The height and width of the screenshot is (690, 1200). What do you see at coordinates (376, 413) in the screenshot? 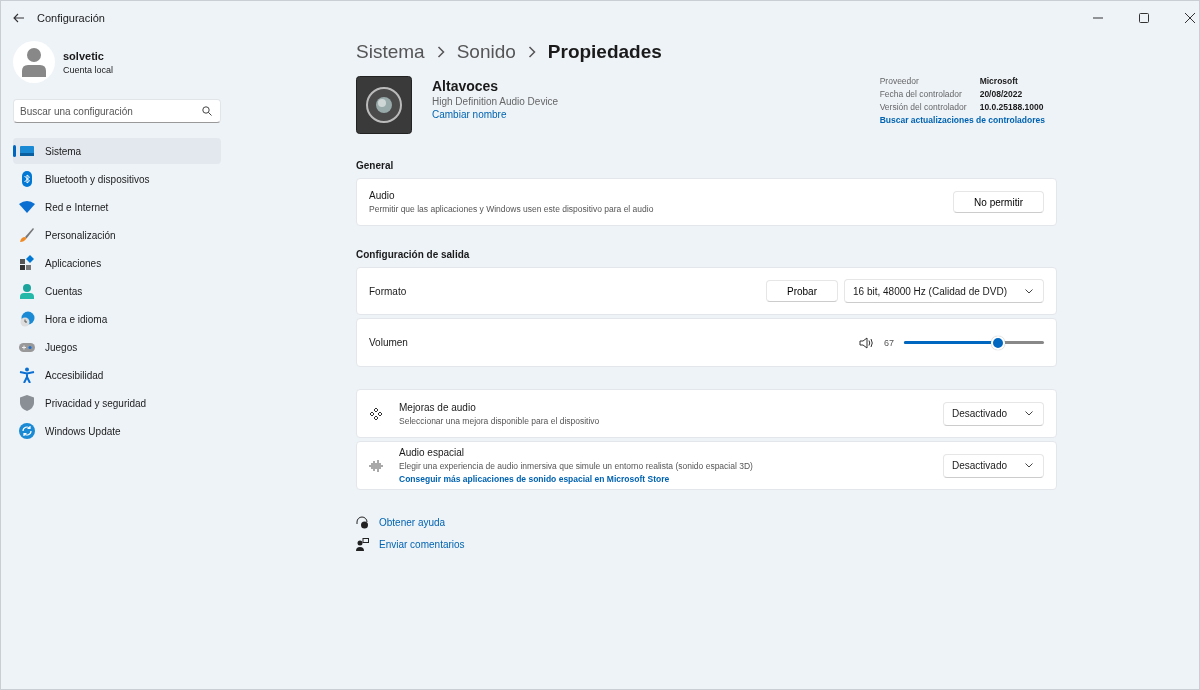
I see `sparkle-icon` at bounding box center [376, 413].